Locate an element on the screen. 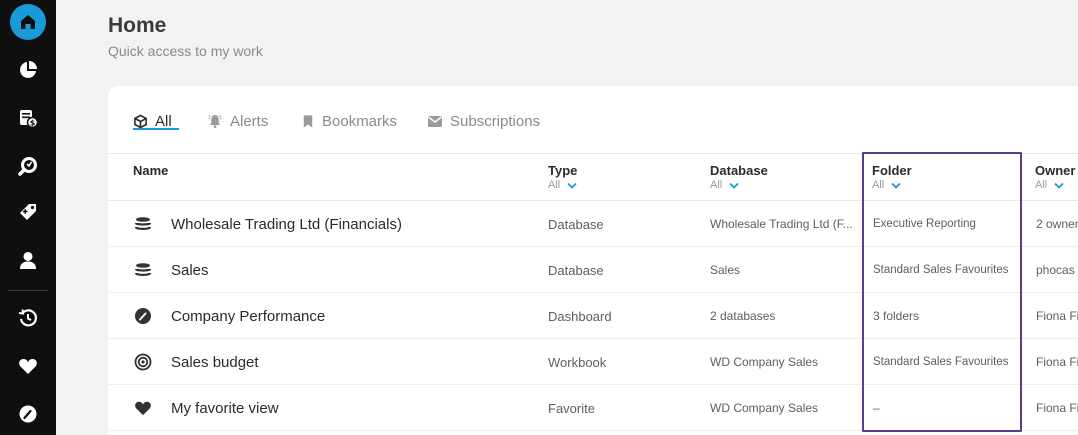 This screenshot has width=1078, height=435. pie-chart-icon is located at coordinates (28, 69).